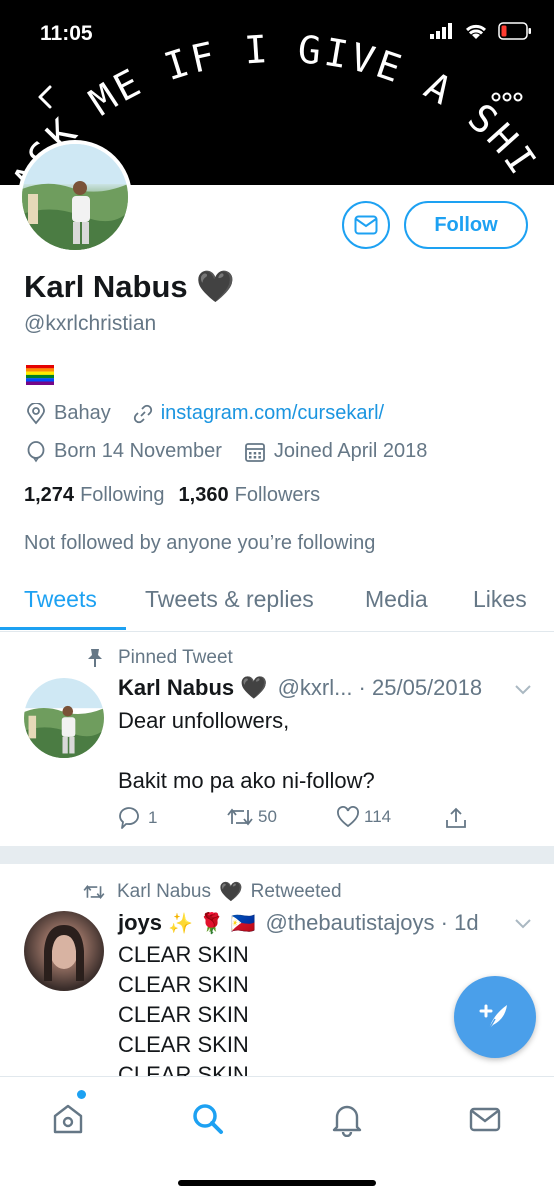 Image resolution: width=554 pixels, height=1200 pixels. I want to click on tweet-text-line-1: Dear unfollowers,, so click(204, 720).